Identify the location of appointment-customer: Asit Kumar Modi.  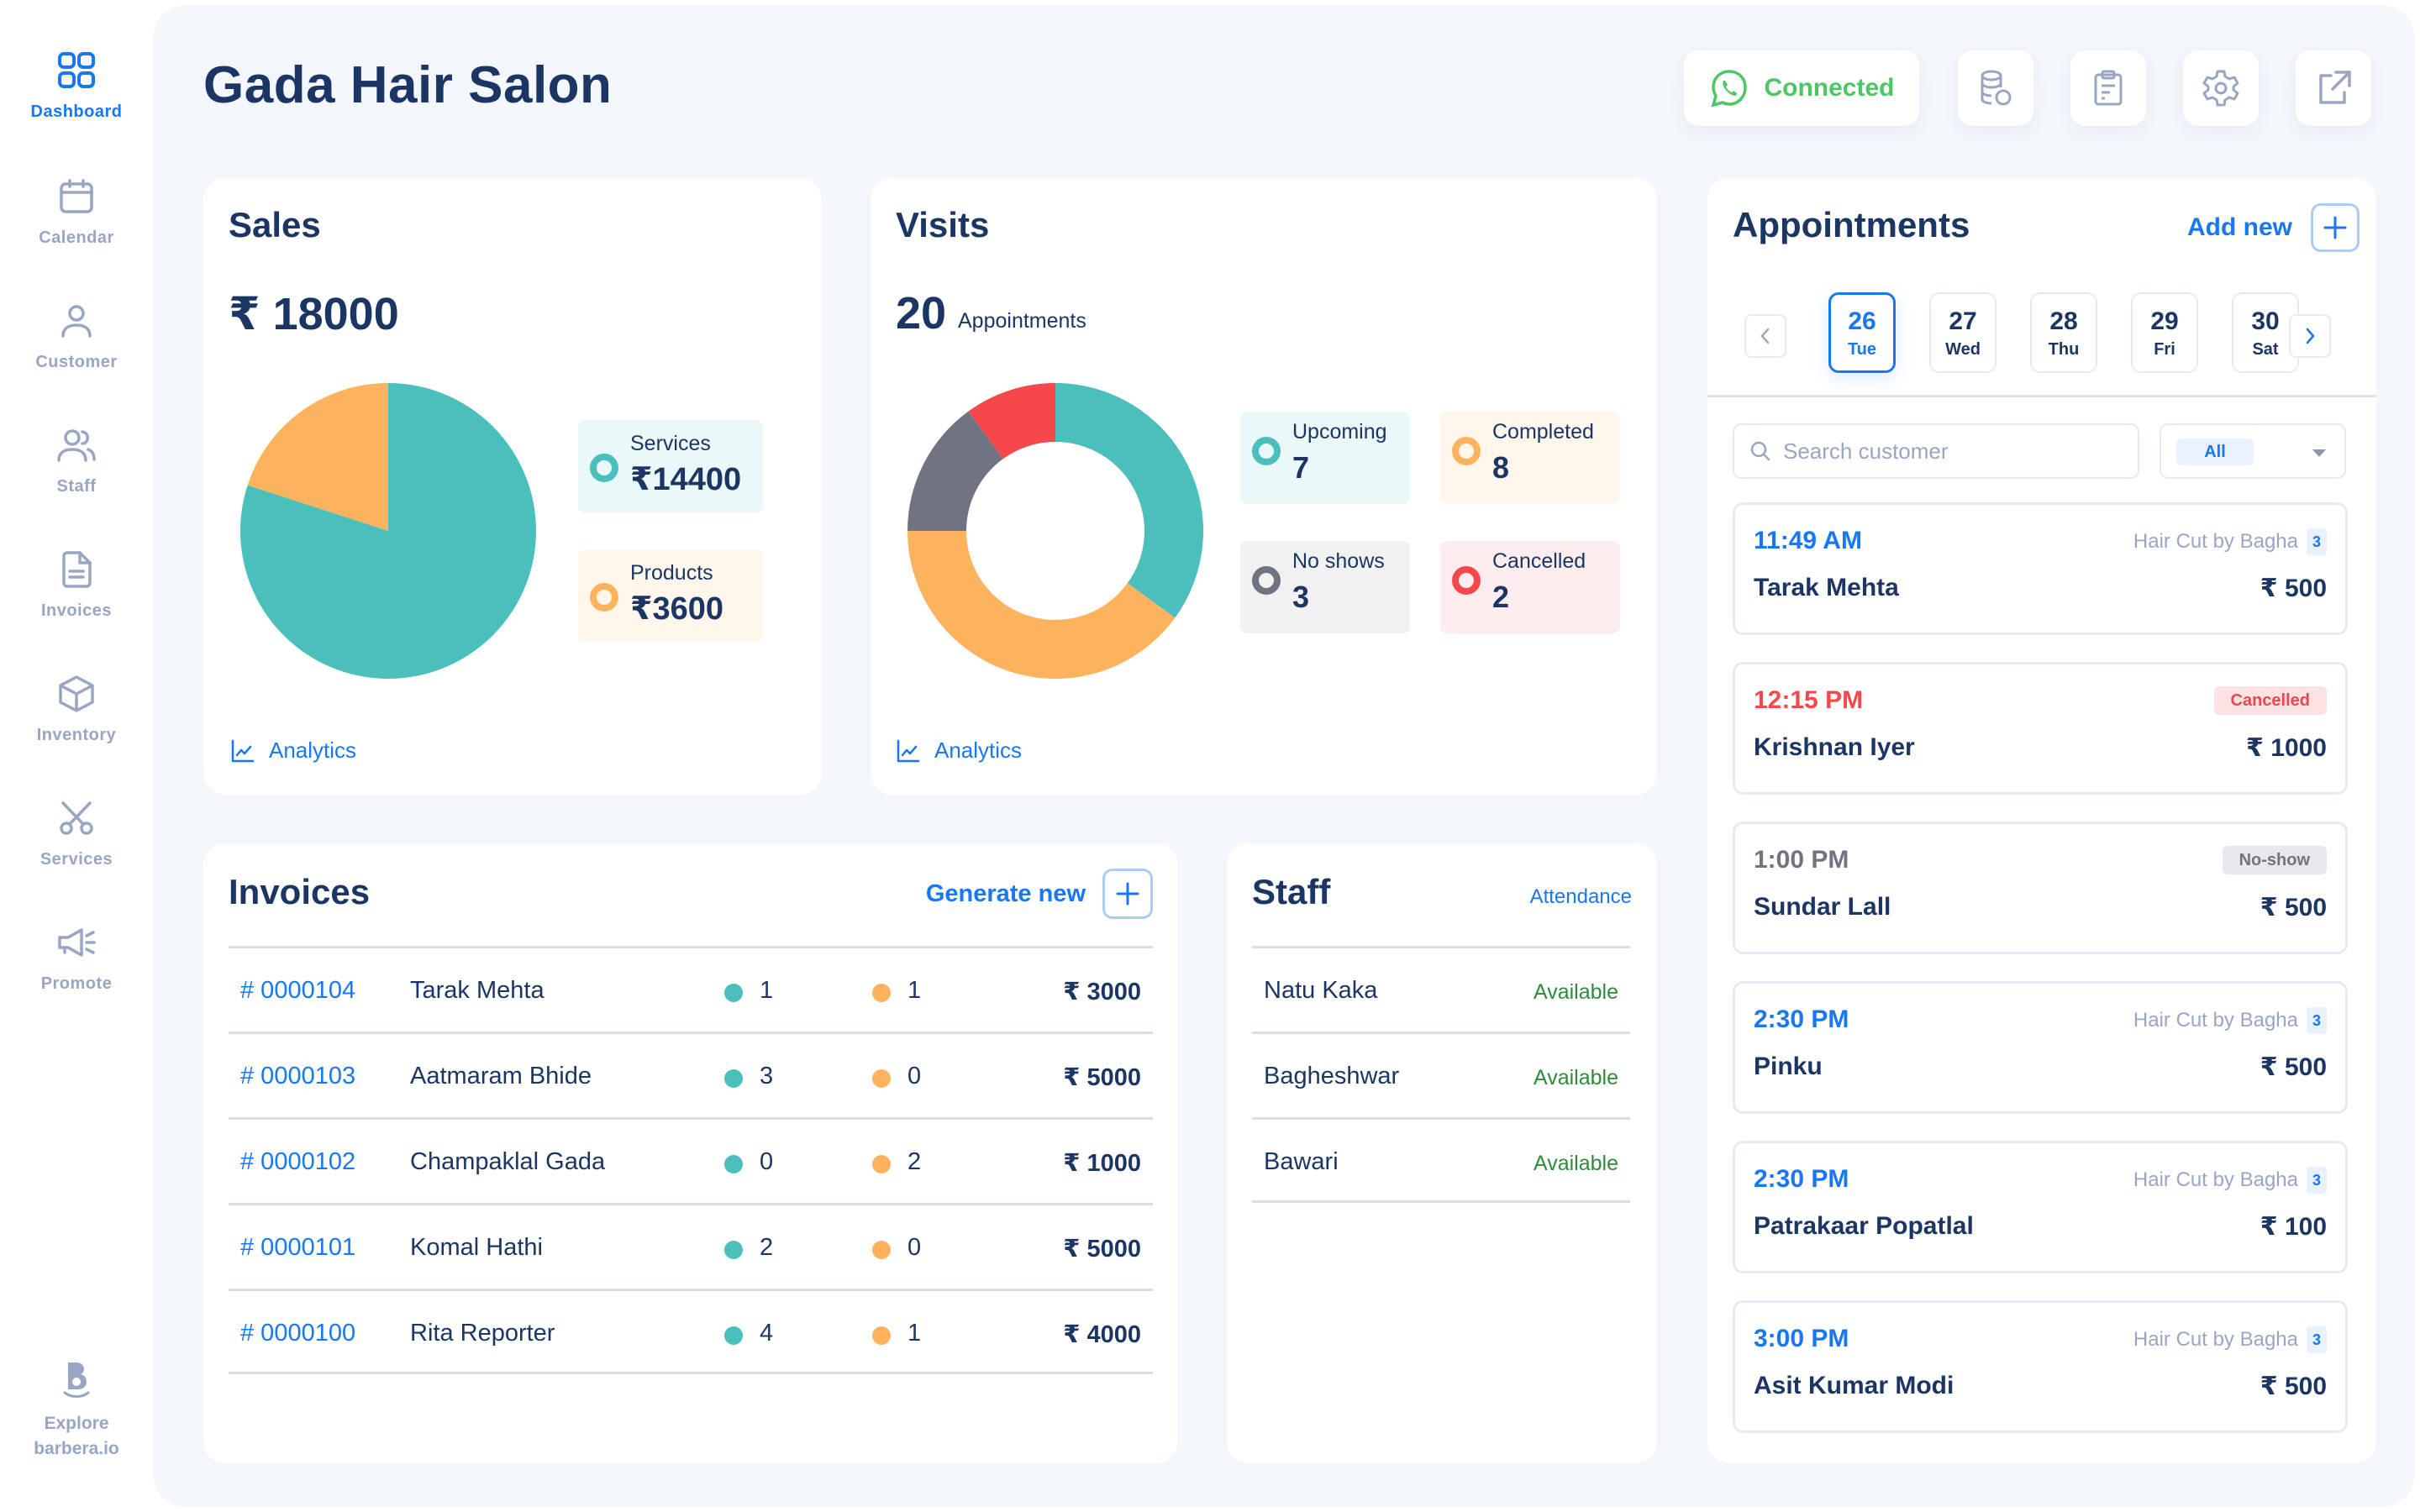
(1854, 1385).